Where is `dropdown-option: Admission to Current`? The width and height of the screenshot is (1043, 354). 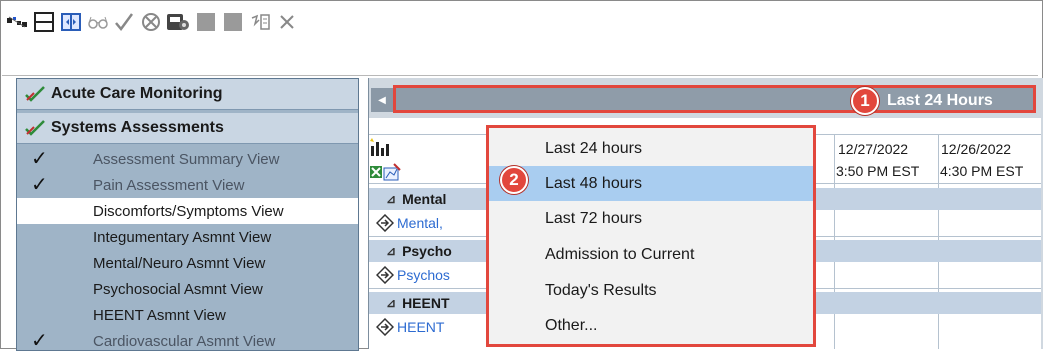 dropdown-option: Admission to Current is located at coordinates (651, 254).